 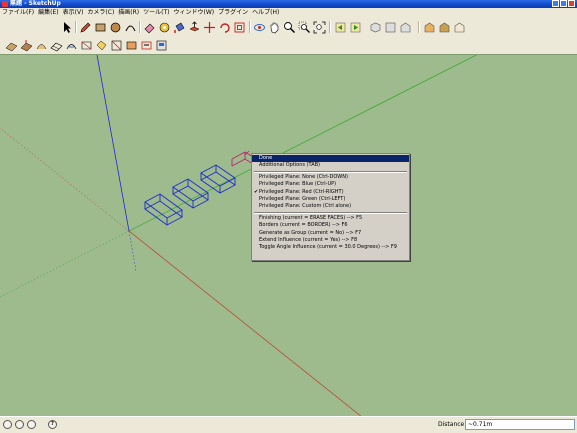 I want to click on menu-item-done: Done, so click(x=330, y=159).